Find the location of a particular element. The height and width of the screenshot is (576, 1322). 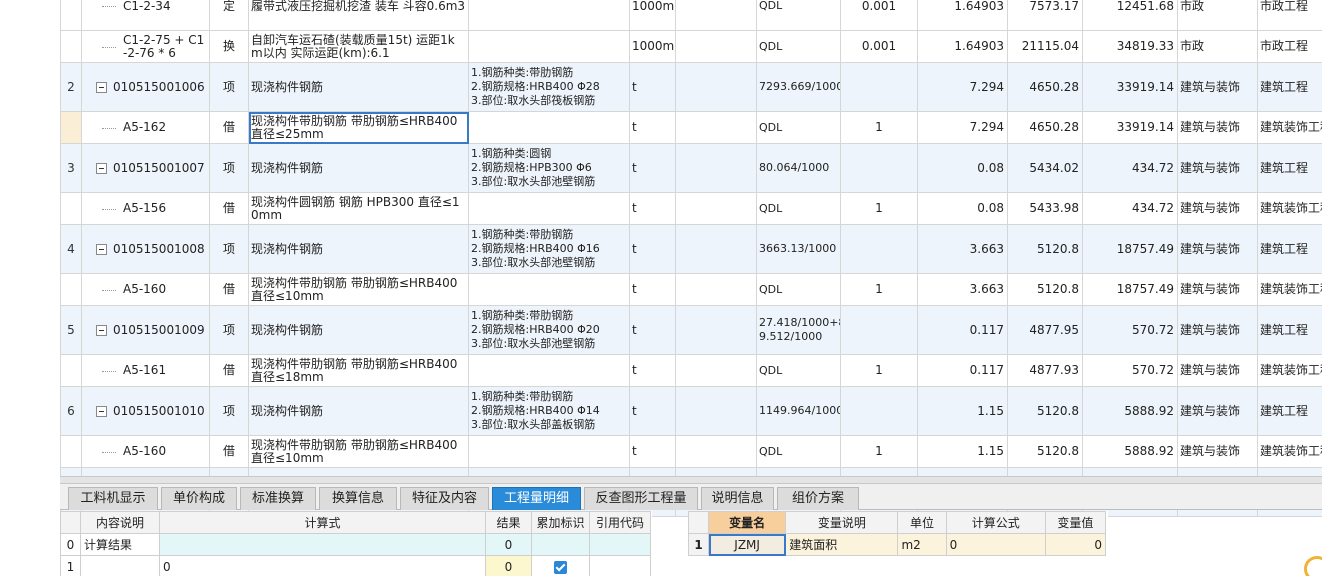

formula-cell is located at coordinates (322, 544).